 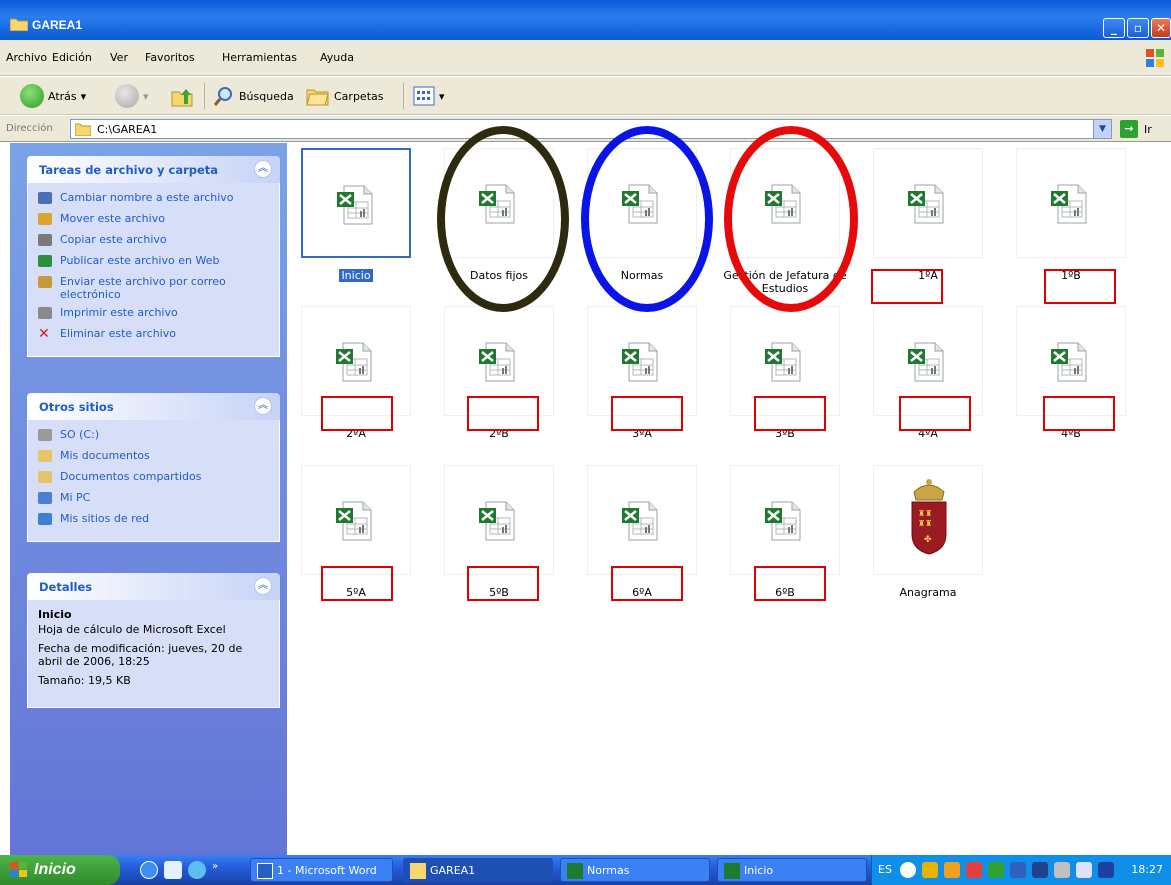 What do you see at coordinates (153, 241) in the screenshot?
I see `file-task-item: Copiar este archivo` at bounding box center [153, 241].